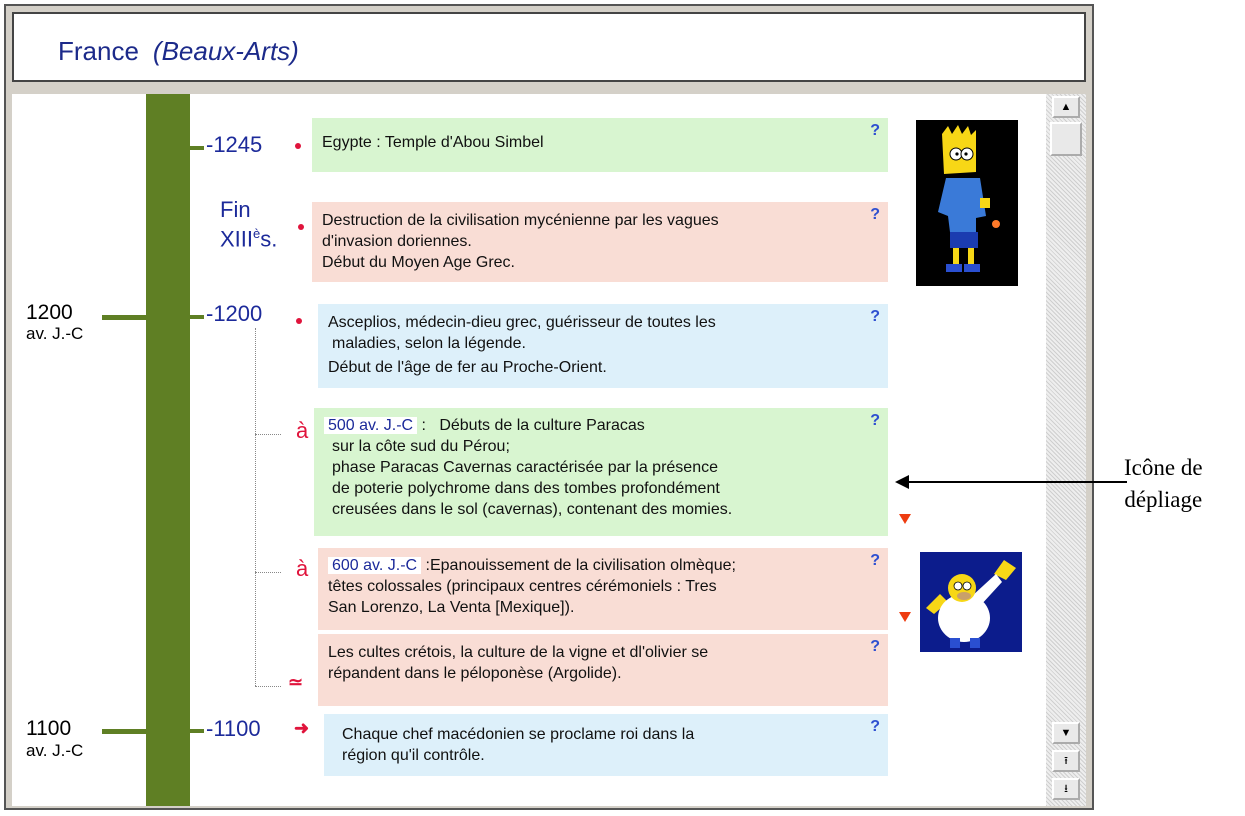  What do you see at coordinates (967, 203) in the screenshot?
I see `bart-illustration` at bounding box center [967, 203].